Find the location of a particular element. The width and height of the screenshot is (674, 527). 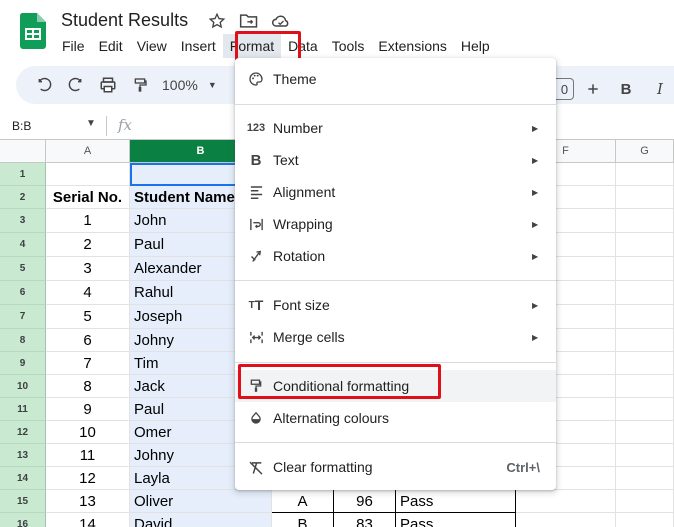

menu-insert: Insert is located at coordinates (198, 46).